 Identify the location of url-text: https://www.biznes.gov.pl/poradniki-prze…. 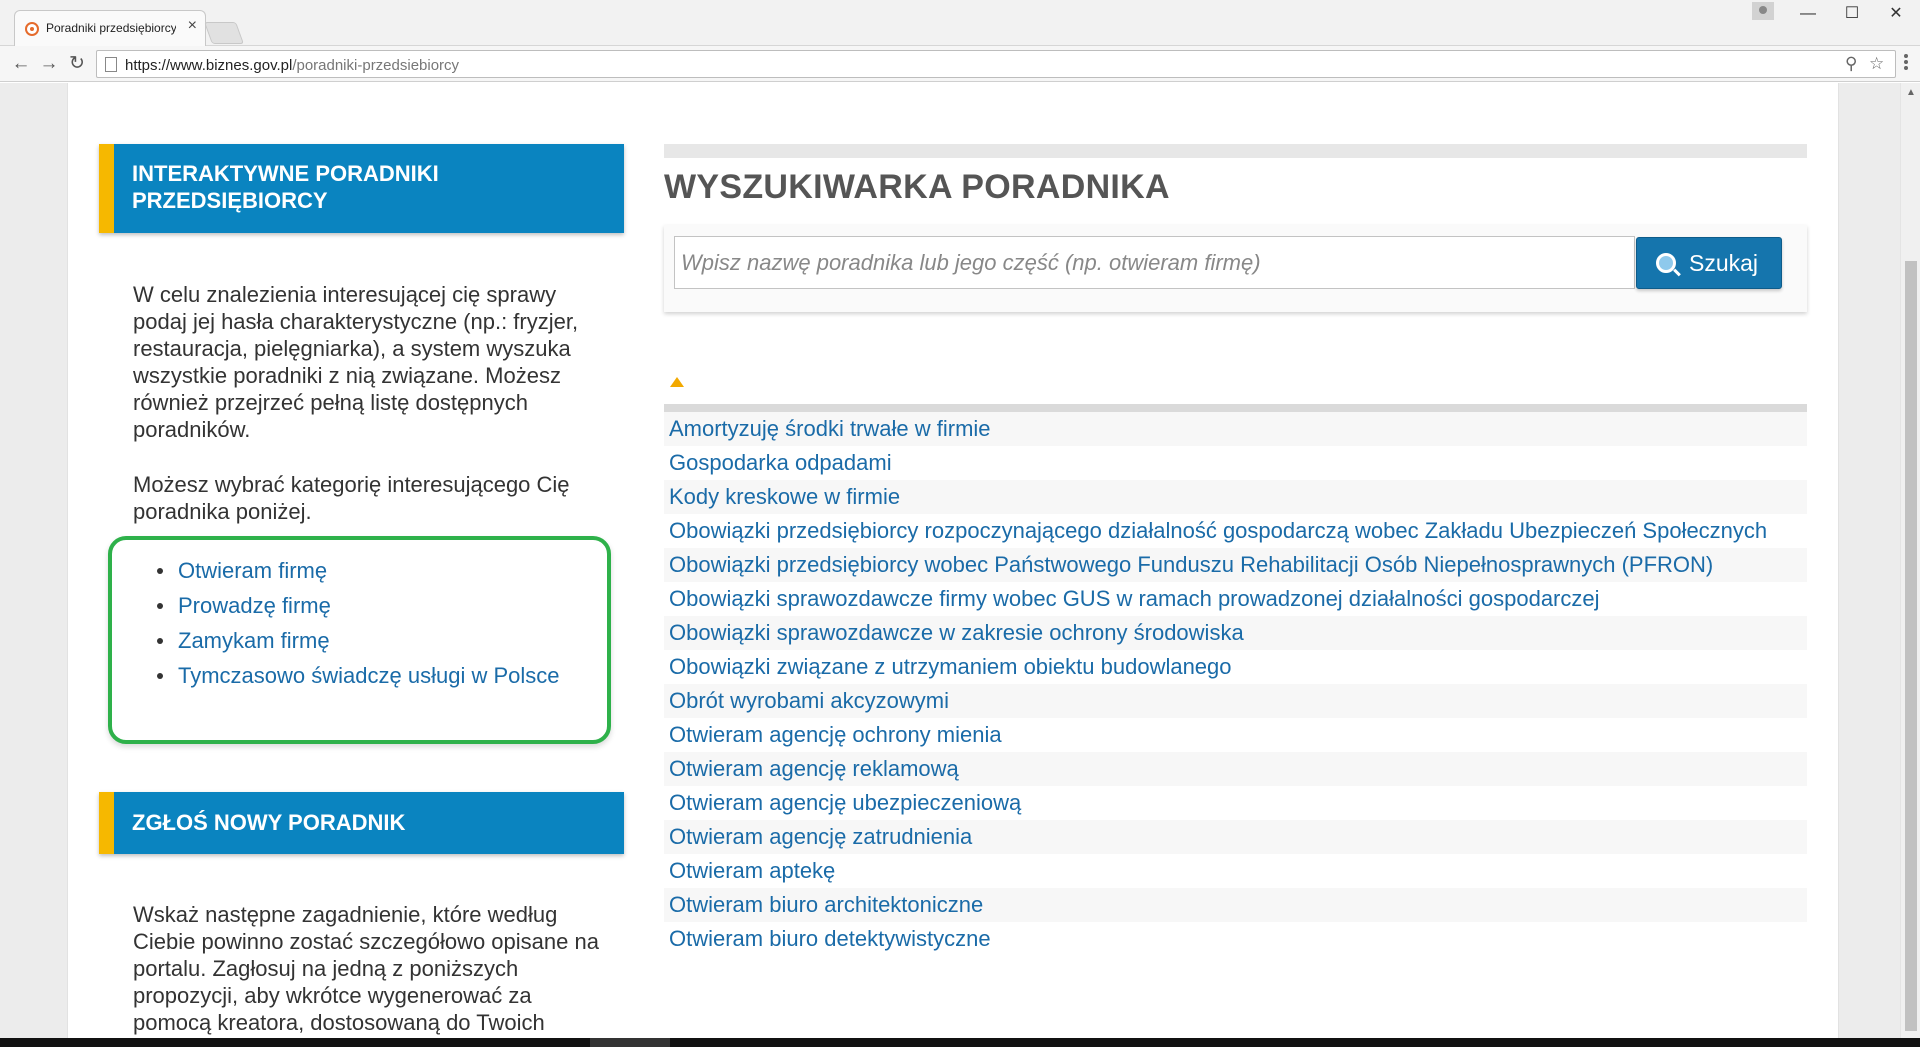
(292, 65).